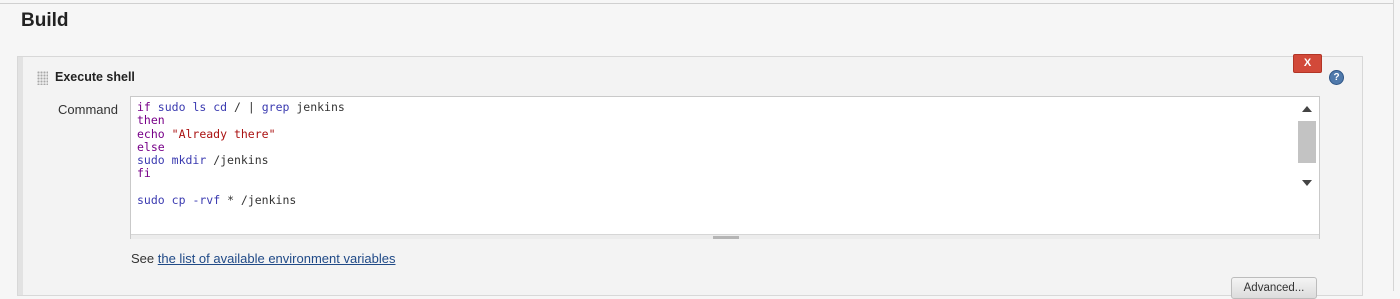  I want to click on top-divider, so click(697, 3).